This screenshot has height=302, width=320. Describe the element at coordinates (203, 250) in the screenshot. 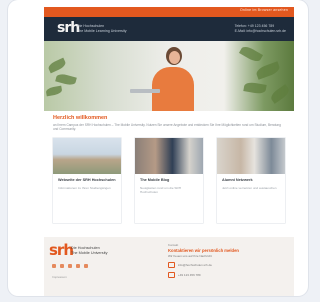

I see `contact-title: Kontaktieren wir persönlich melden` at that location.